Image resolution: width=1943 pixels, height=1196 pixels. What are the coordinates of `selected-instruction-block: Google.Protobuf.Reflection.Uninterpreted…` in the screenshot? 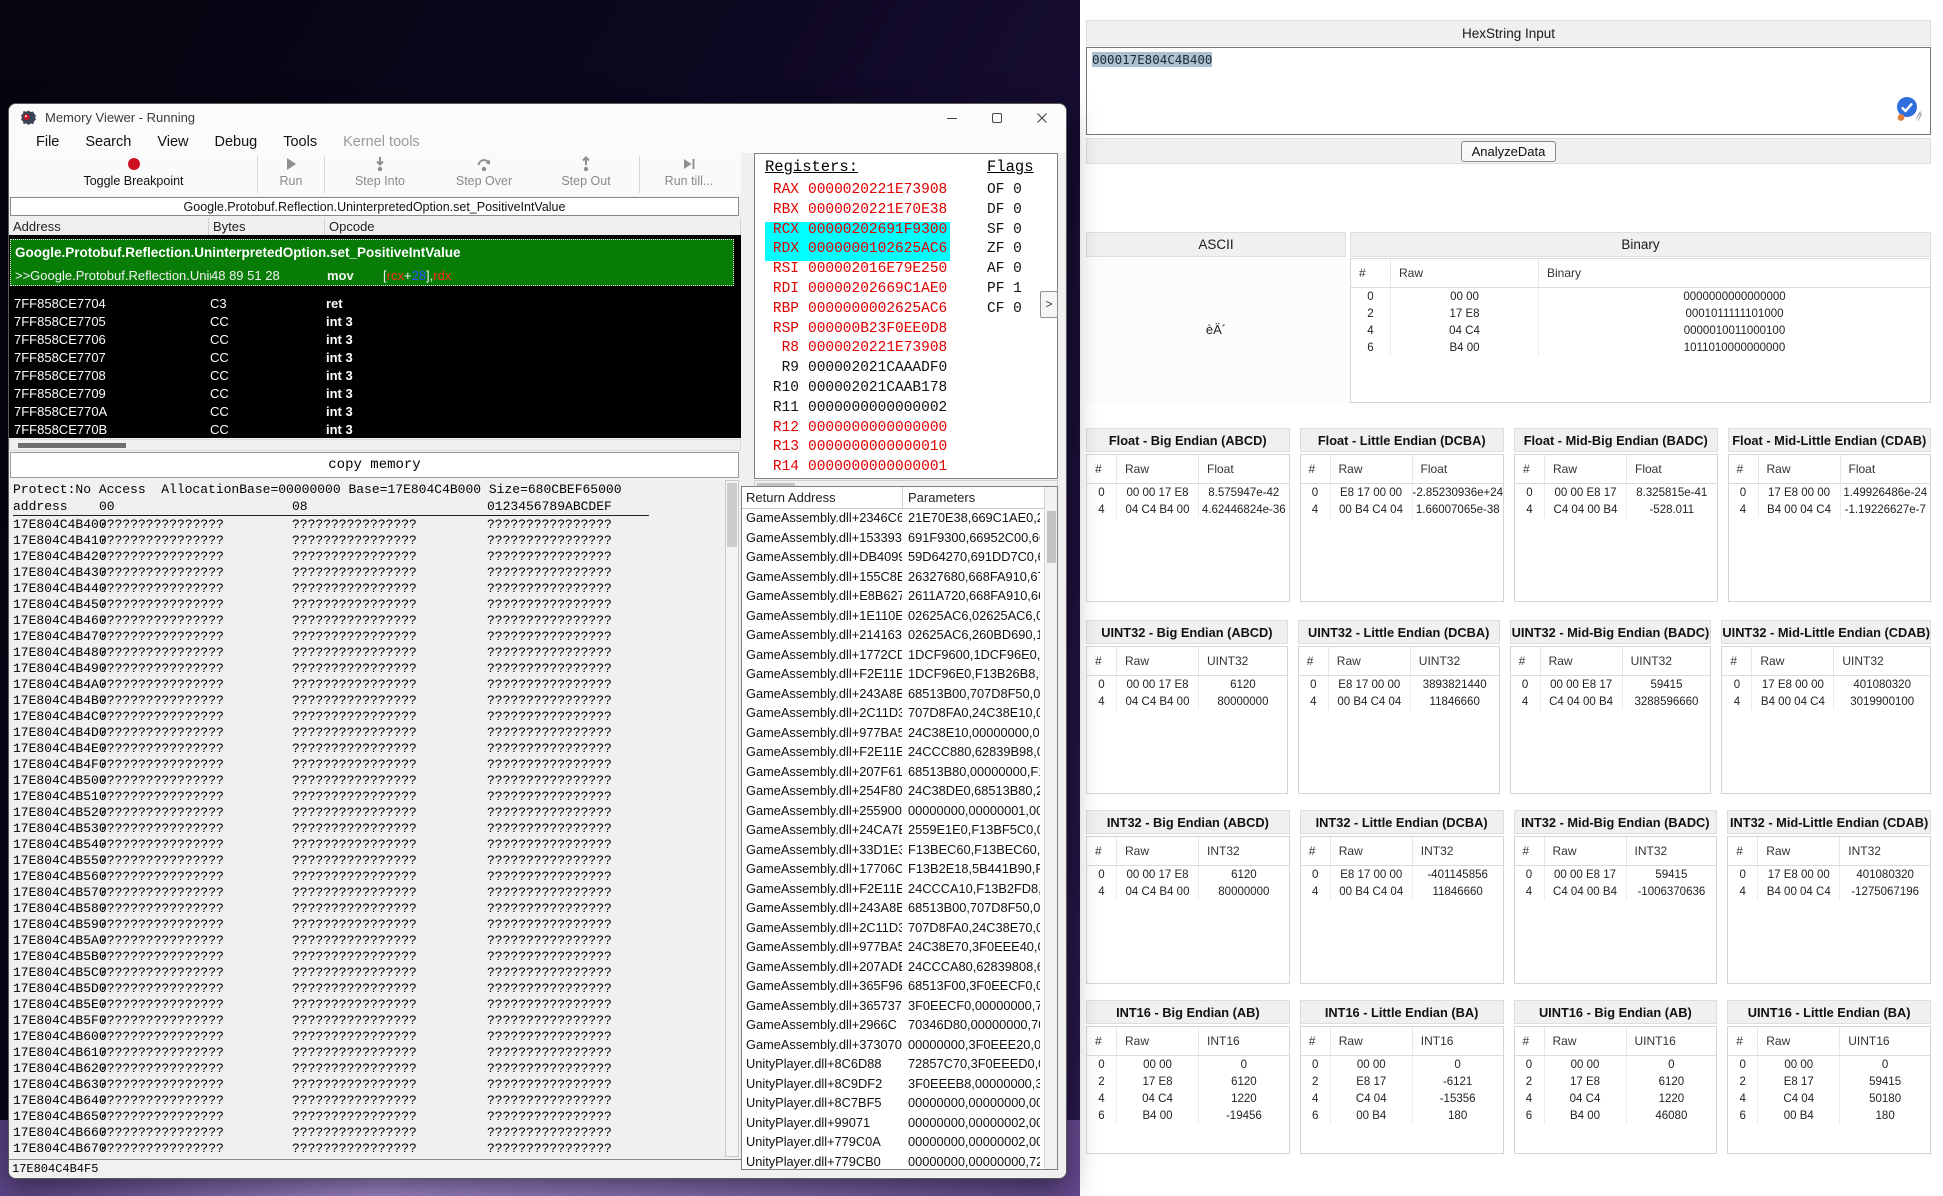 It's located at (372, 262).